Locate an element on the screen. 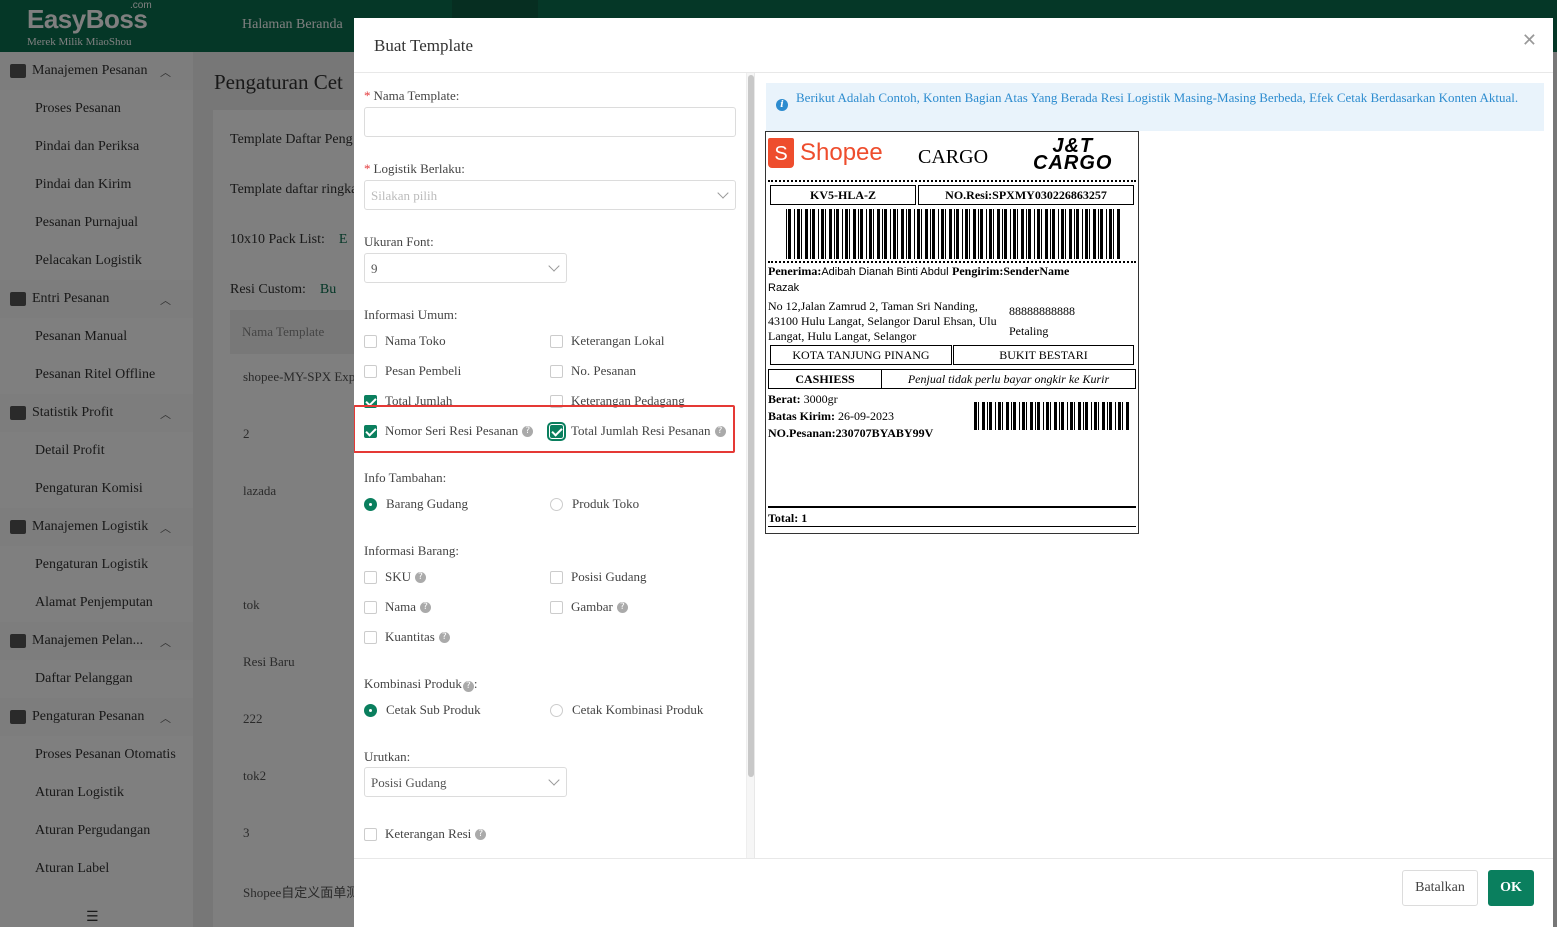  checkbox-resi-note: Keterangan Resi? is located at coordinates (425, 834).